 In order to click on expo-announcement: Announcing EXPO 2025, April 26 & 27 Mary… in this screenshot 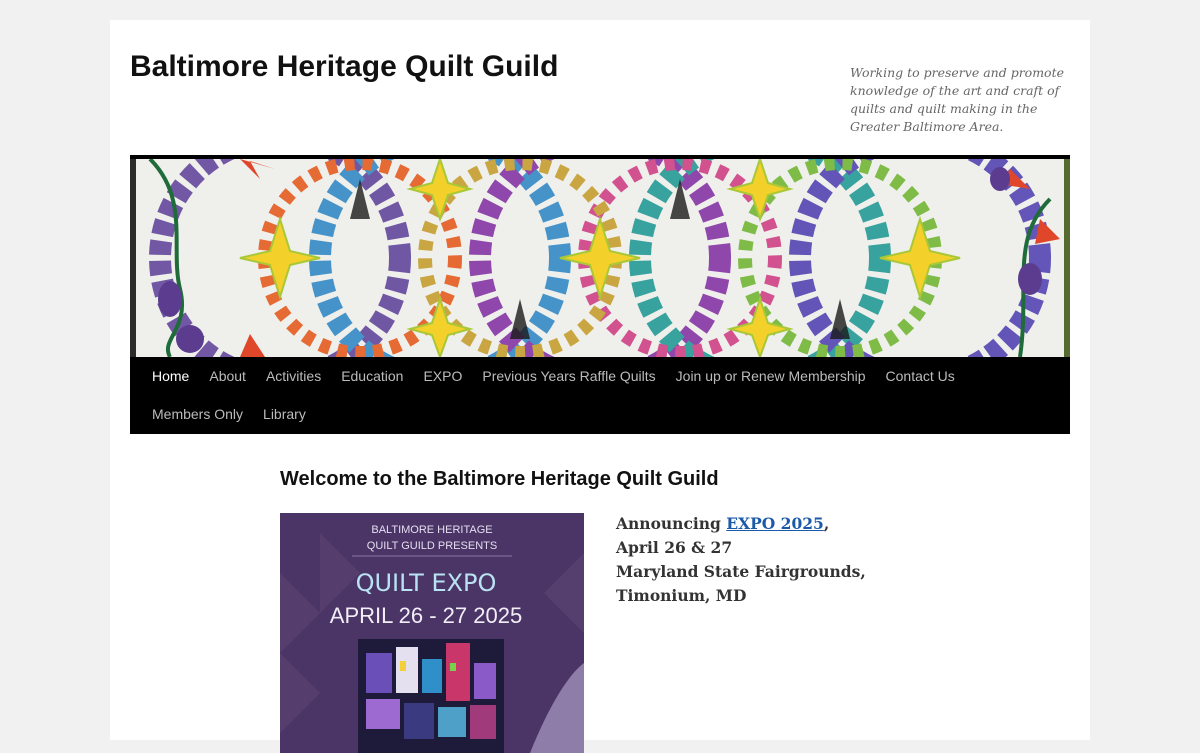, I will do `click(741, 560)`.